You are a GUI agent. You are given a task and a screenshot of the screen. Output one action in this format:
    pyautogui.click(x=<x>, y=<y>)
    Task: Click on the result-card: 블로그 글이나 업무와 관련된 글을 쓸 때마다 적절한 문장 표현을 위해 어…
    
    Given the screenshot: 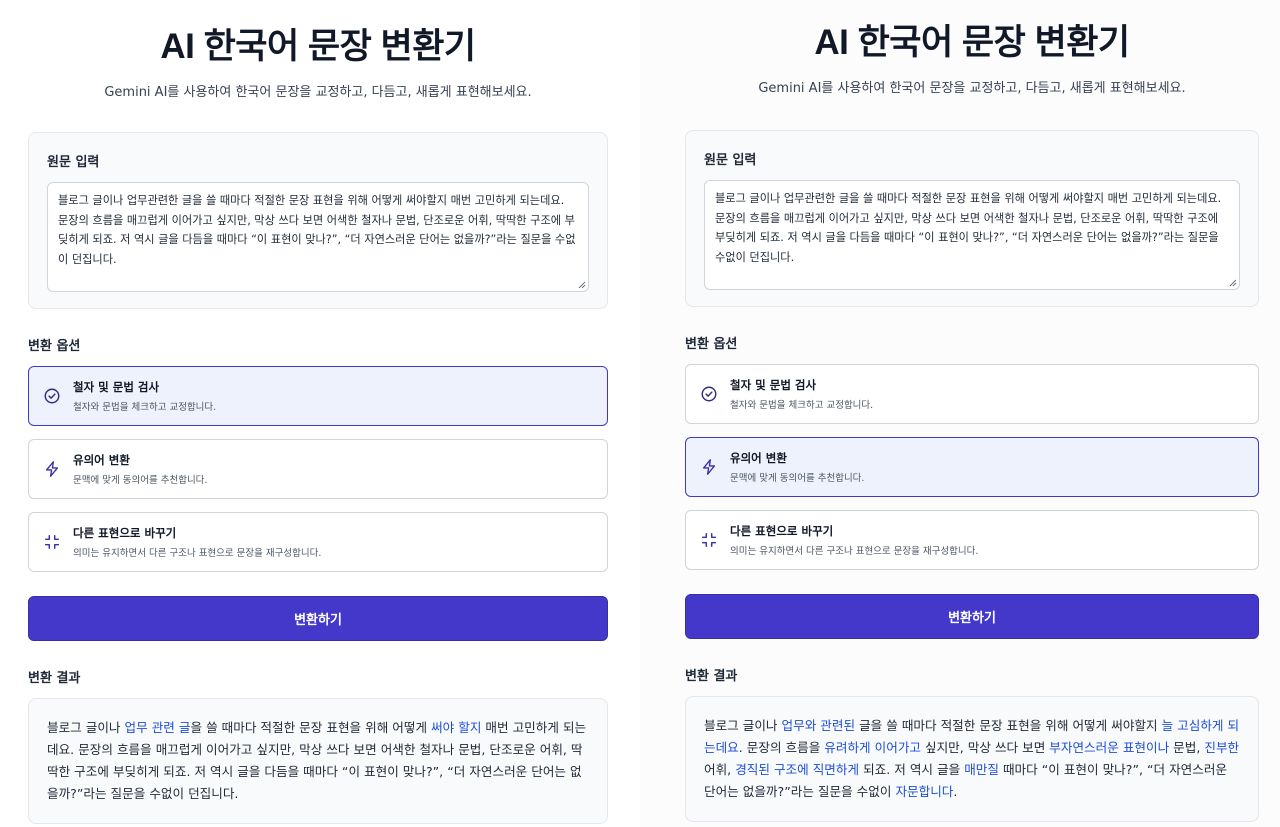 What is the action you would take?
    pyautogui.click(x=972, y=759)
    